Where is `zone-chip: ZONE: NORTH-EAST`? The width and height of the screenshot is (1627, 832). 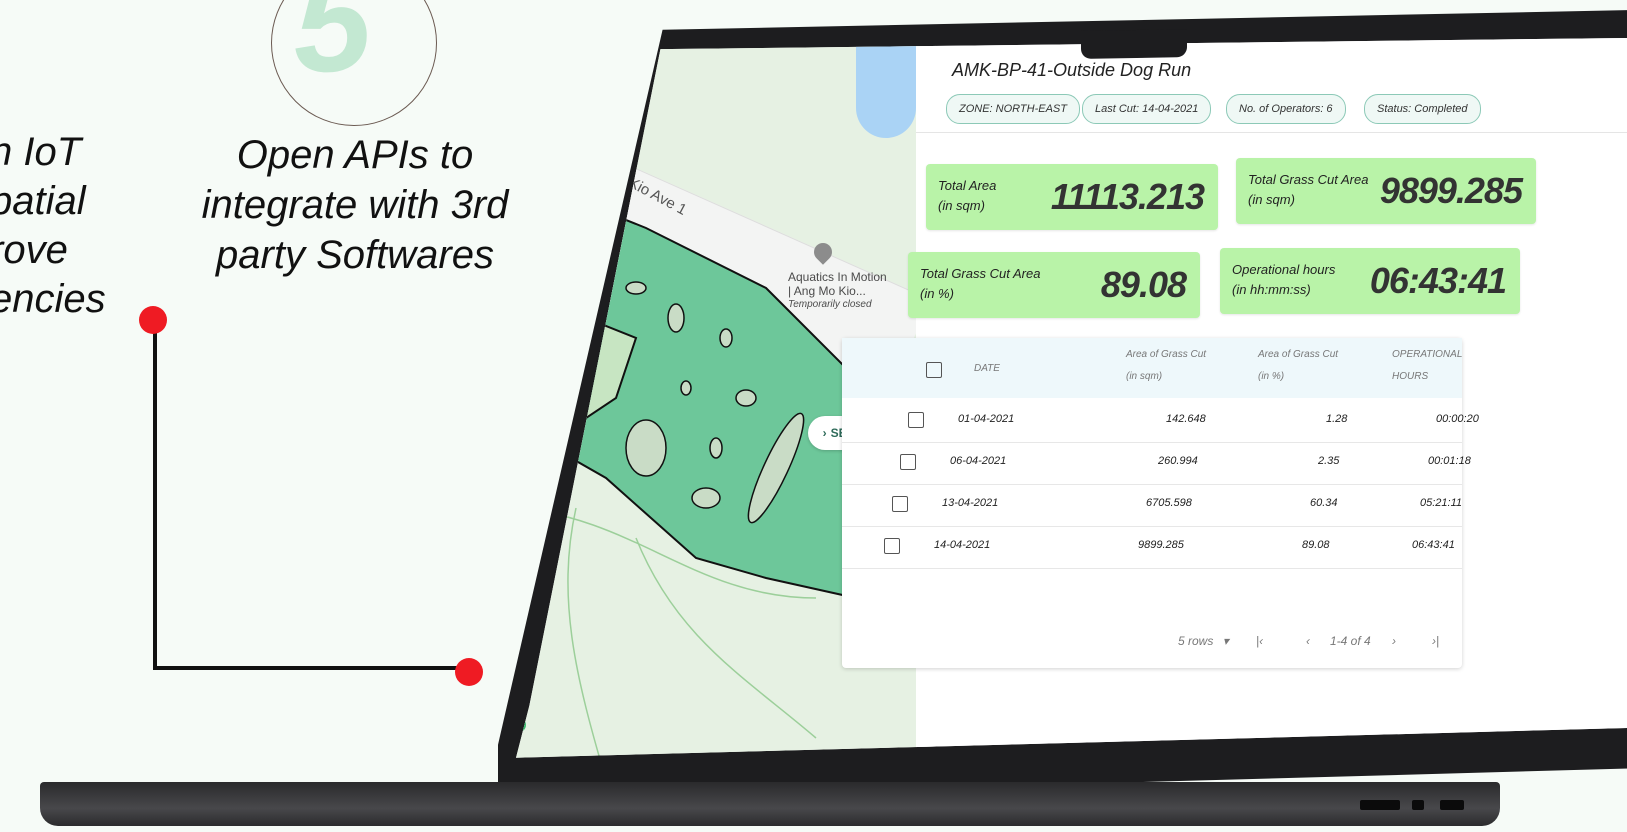 zone-chip: ZONE: NORTH-EAST is located at coordinates (1013, 109).